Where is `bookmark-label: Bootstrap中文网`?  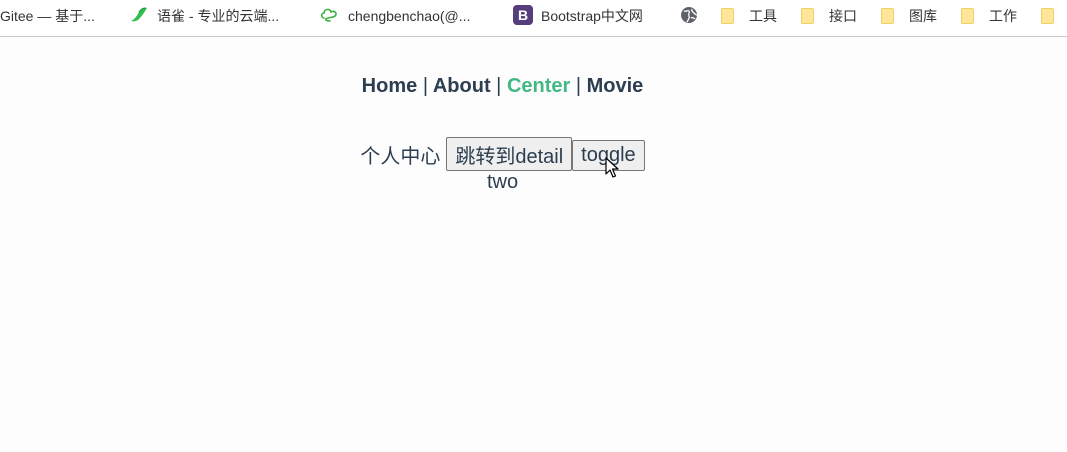
bookmark-label: Bootstrap中文网 is located at coordinates (592, 16).